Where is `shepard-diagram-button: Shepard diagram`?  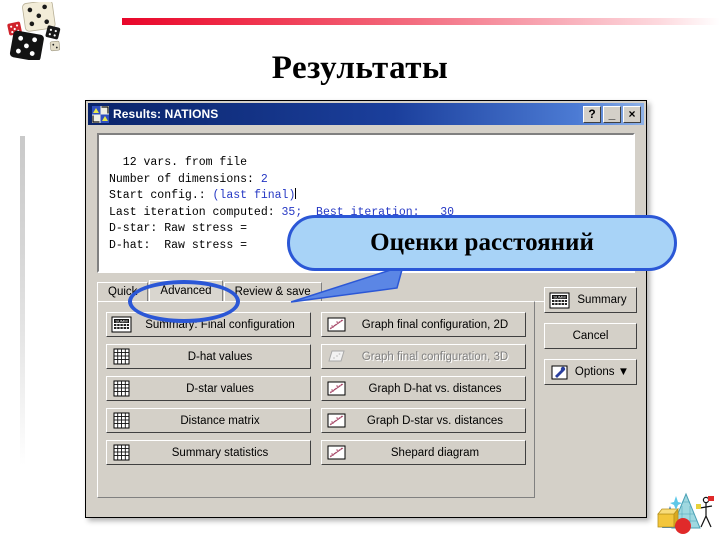
shepard-diagram-button: Shepard diagram is located at coordinates (423, 452).